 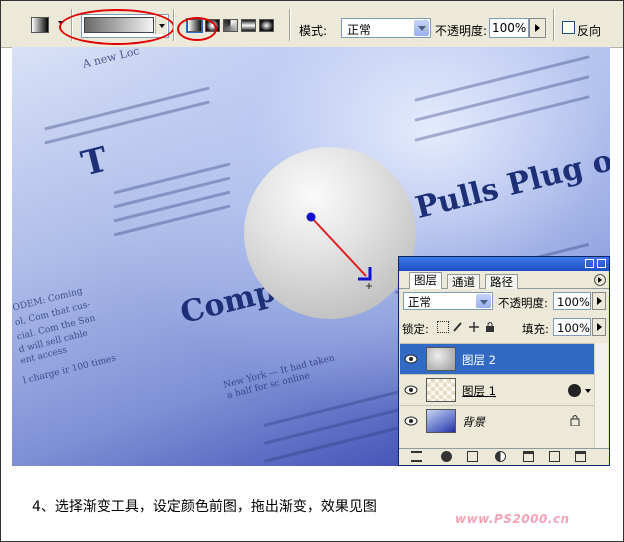 I want to click on lock-label: 锁定:, so click(x=415, y=329).